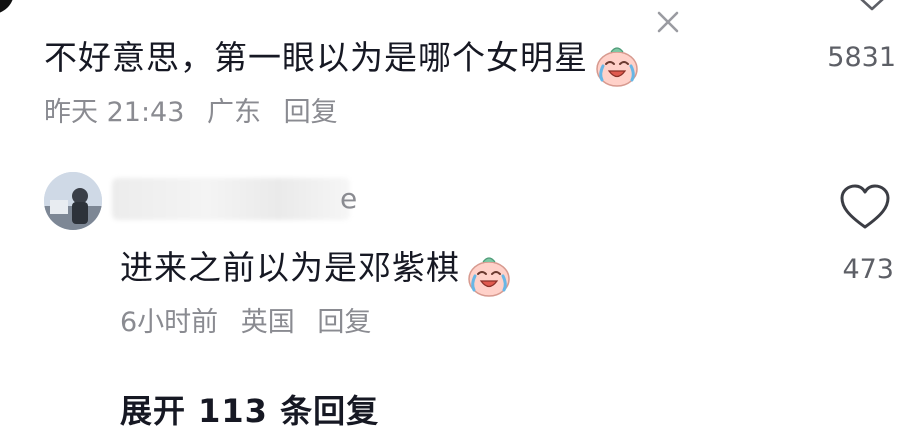 This screenshot has height=432, width=900. I want to click on like-count: 5831, so click(861, 57).